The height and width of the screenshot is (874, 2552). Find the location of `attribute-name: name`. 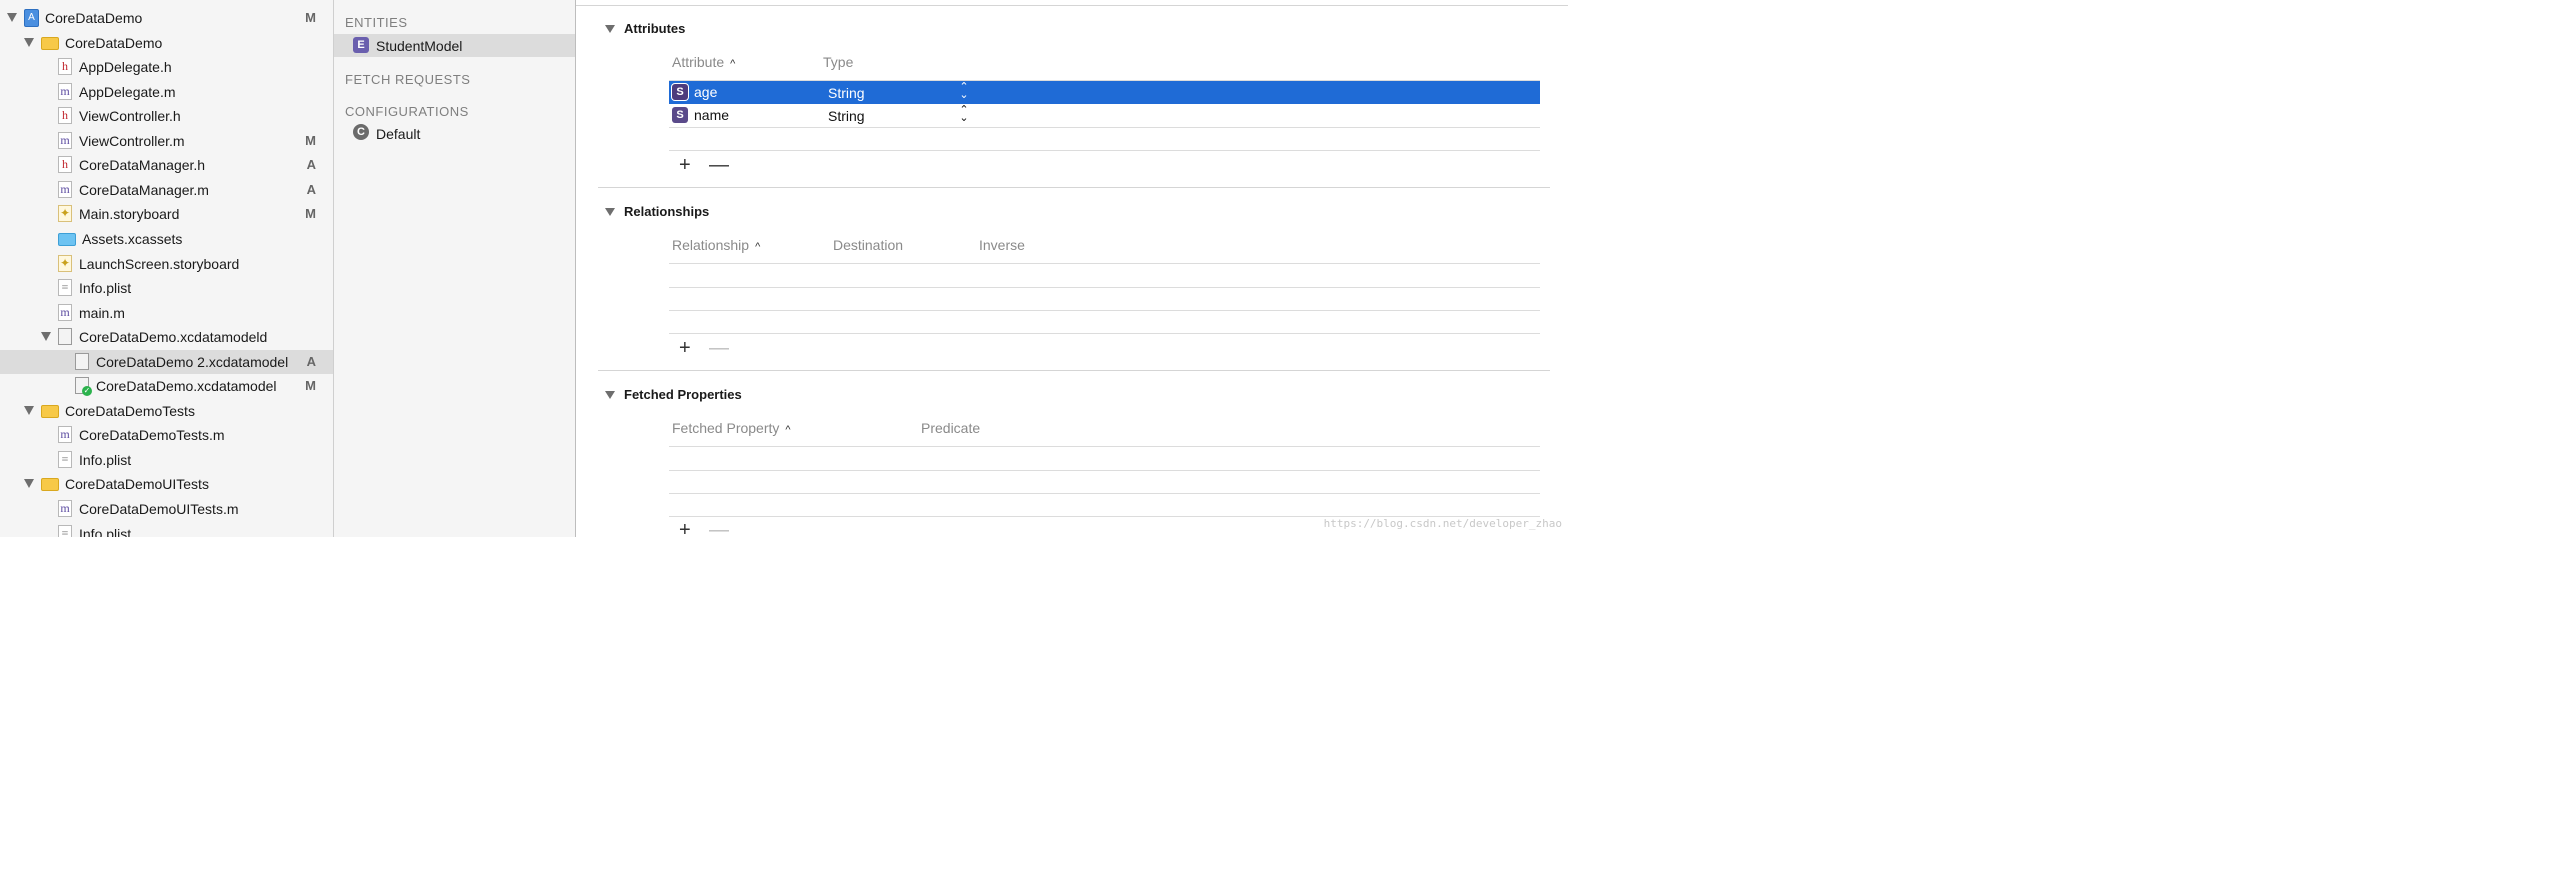

attribute-name: name is located at coordinates (711, 115).